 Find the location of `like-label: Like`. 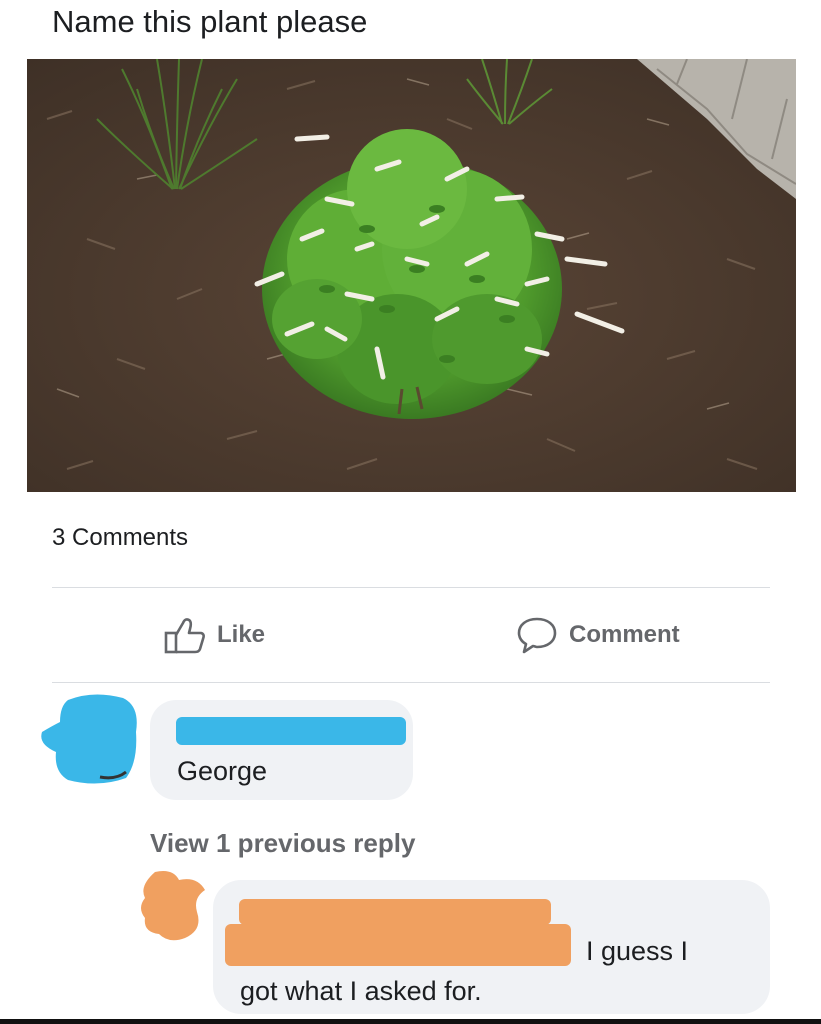

like-label: Like is located at coordinates (241, 634).